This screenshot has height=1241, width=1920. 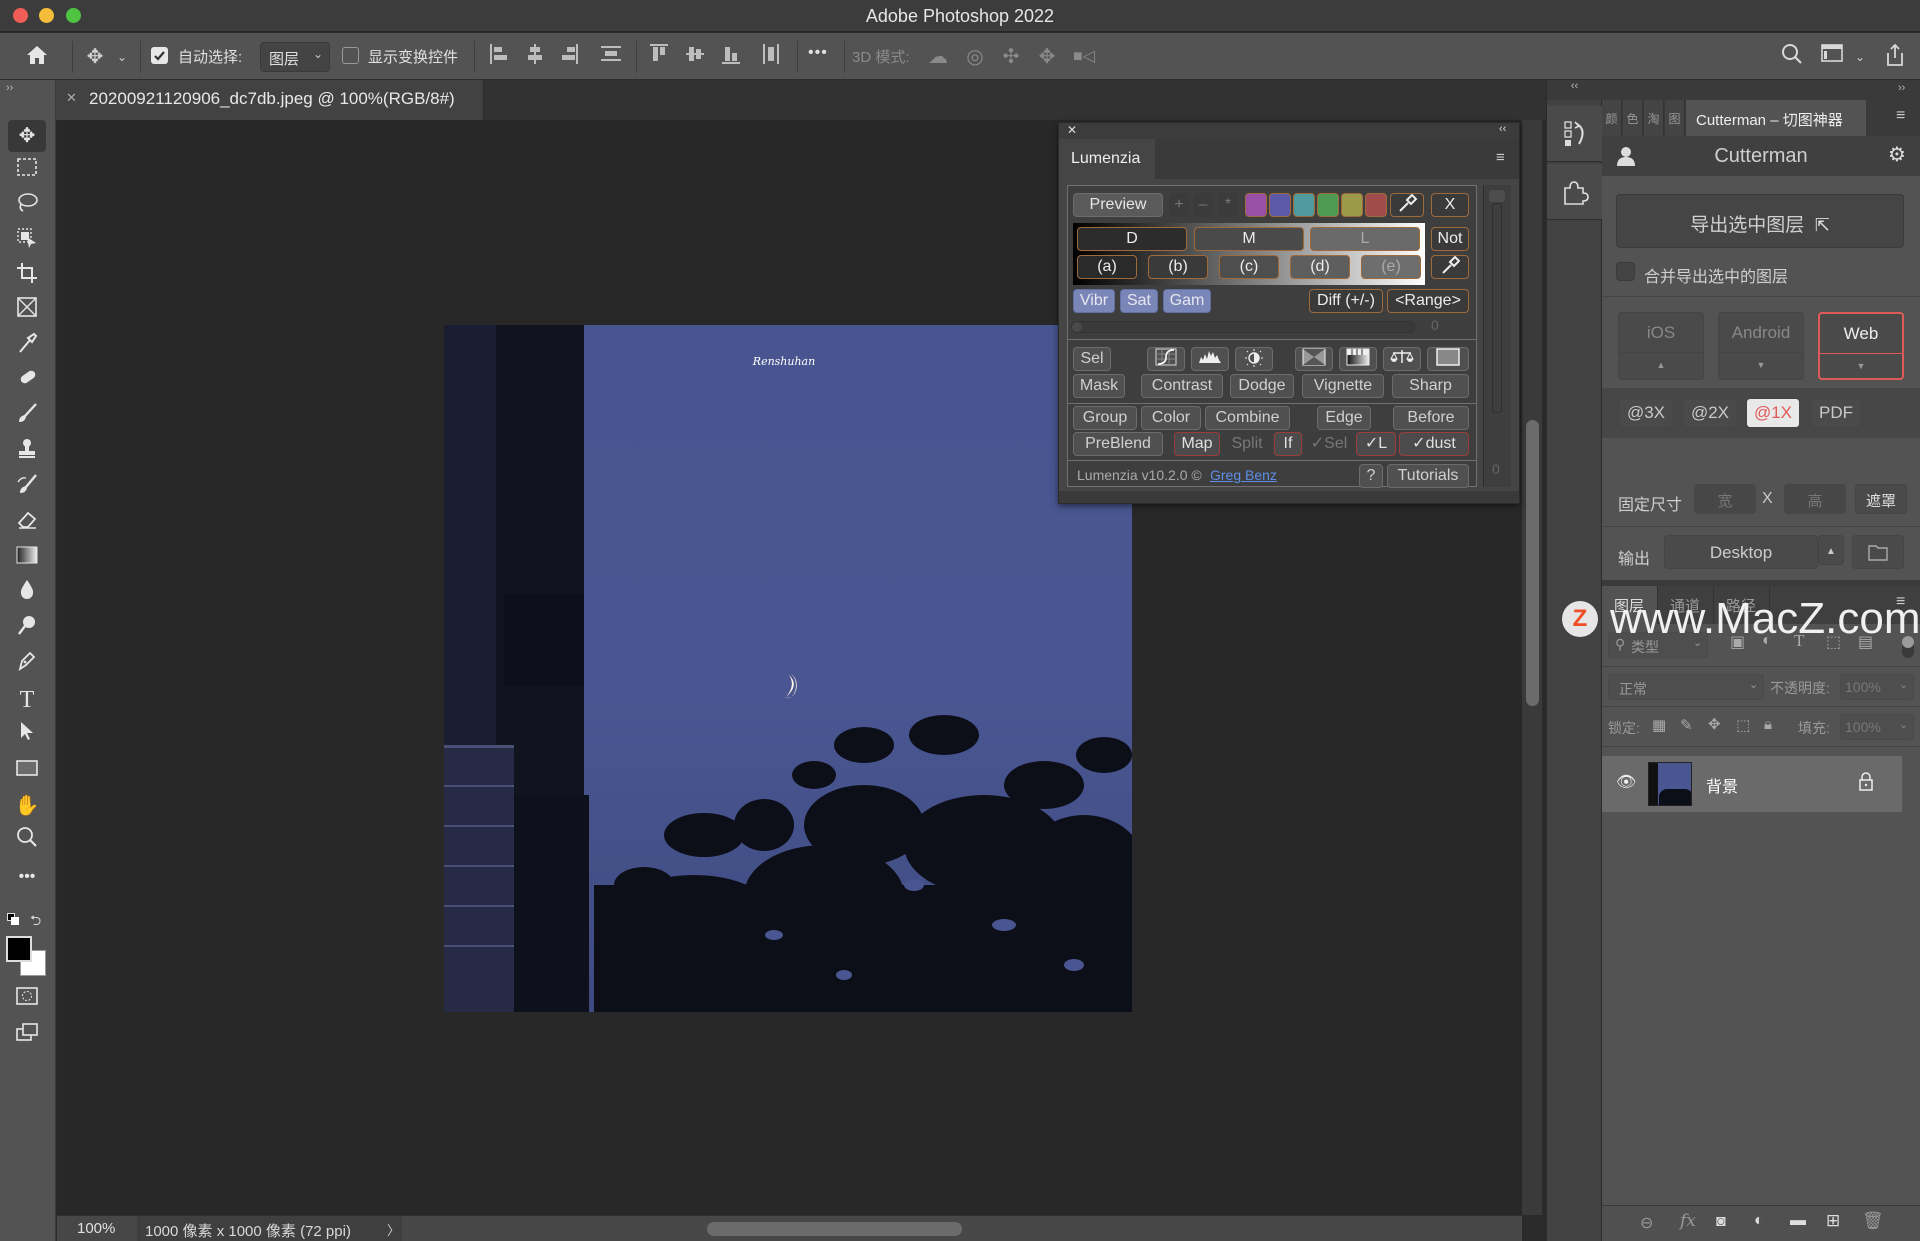 What do you see at coordinates (1861, 346) in the screenshot?
I see `platform-button-web: Web ▼` at bounding box center [1861, 346].